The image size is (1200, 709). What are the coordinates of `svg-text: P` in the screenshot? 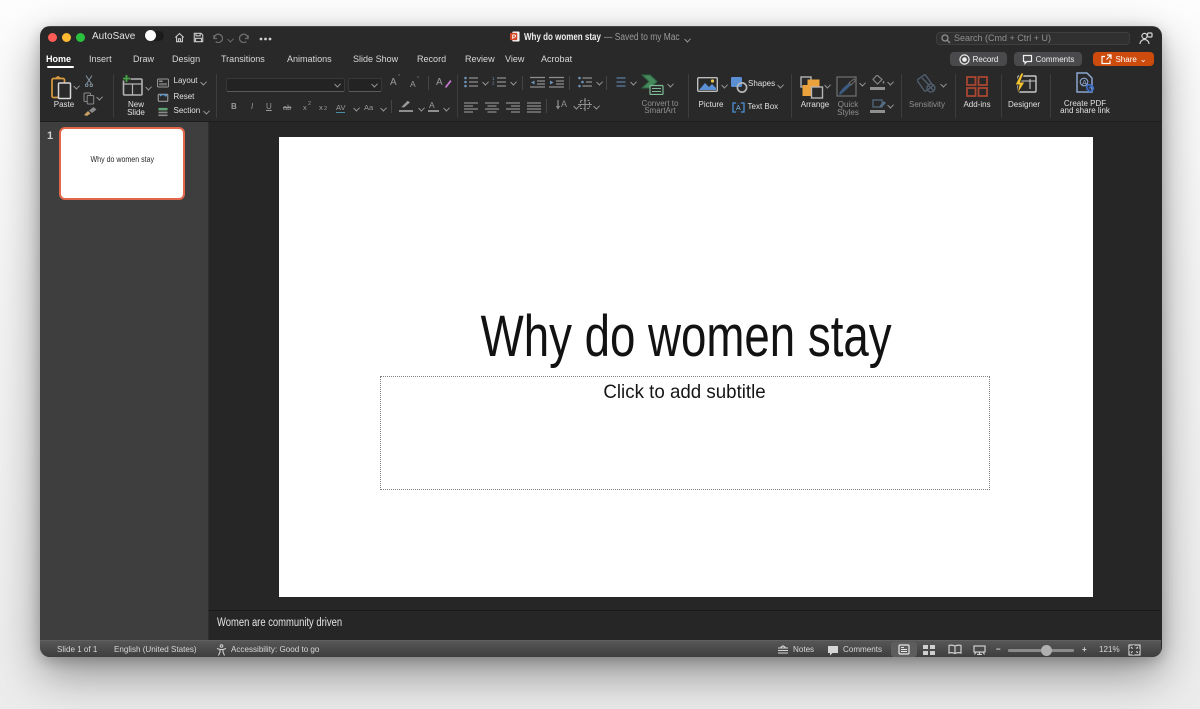 It's located at (514, 37).